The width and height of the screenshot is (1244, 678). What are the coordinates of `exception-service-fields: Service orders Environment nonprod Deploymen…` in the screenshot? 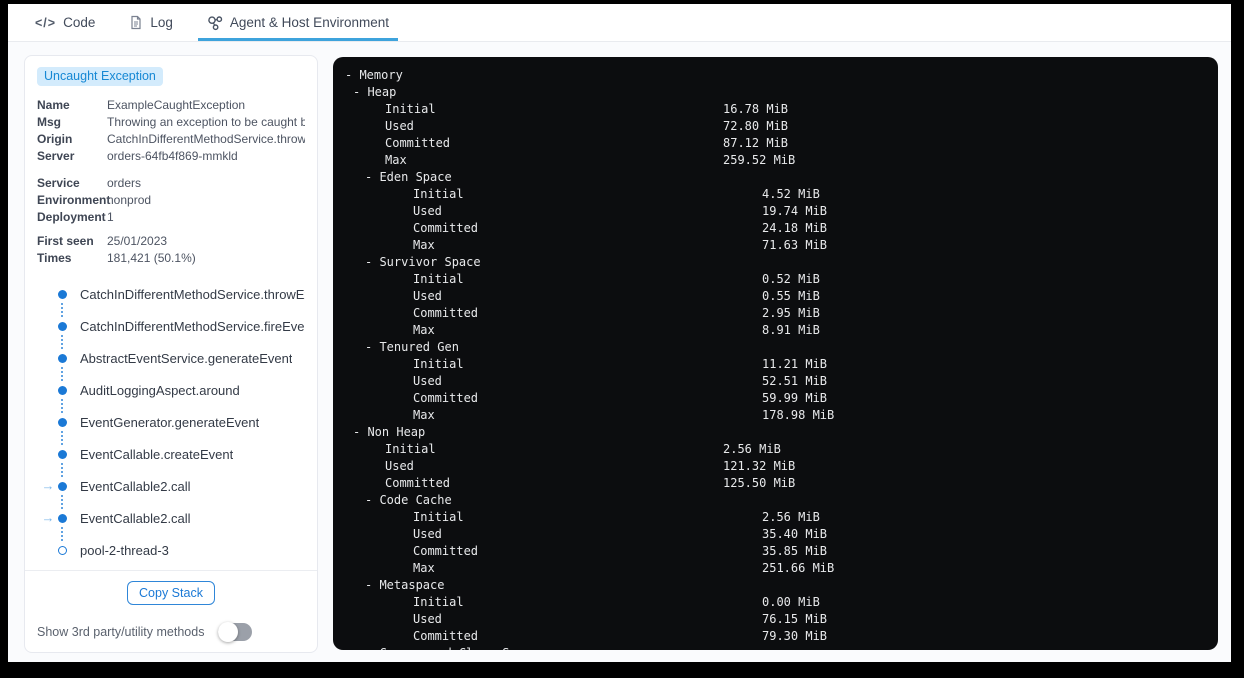 It's located at (171, 200).